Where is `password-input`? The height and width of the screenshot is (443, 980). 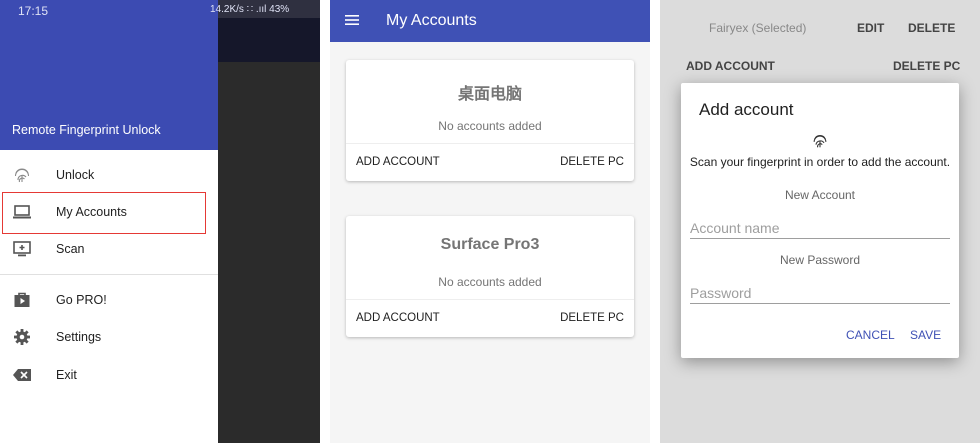 password-input is located at coordinates (820, 293).